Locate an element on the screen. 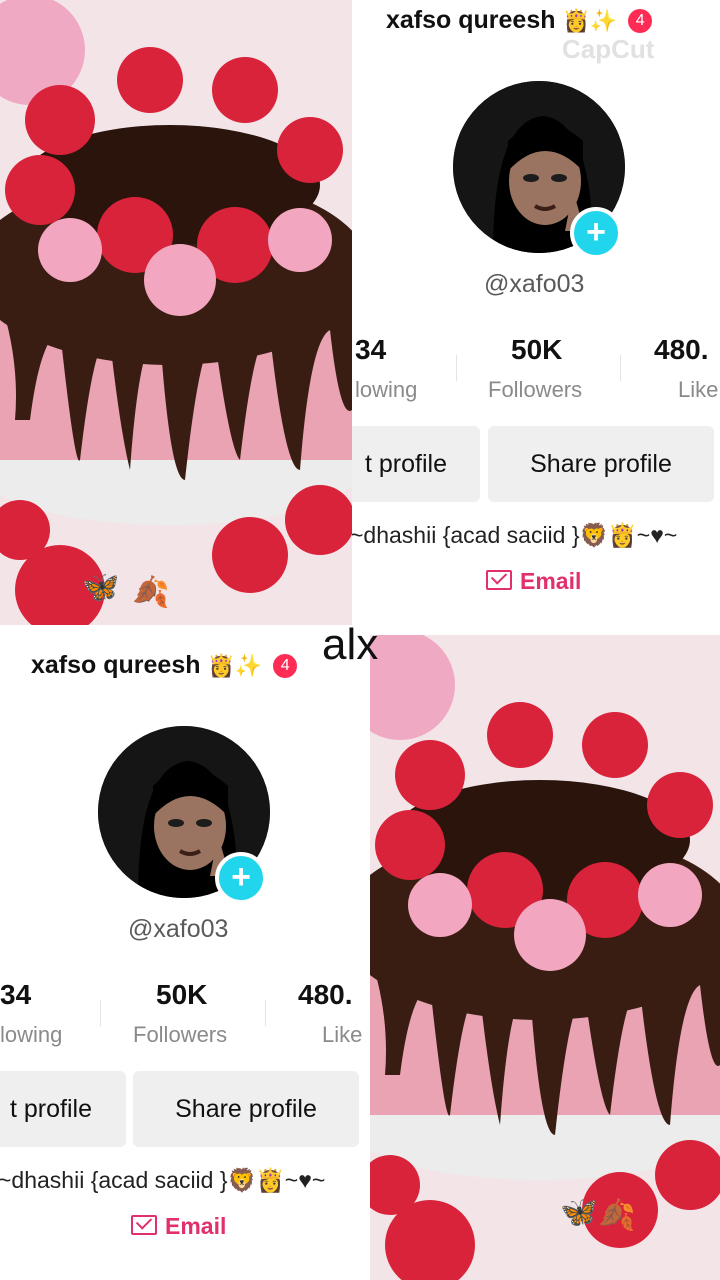  overlay-caption: alx is located at coordinates (350, 644).